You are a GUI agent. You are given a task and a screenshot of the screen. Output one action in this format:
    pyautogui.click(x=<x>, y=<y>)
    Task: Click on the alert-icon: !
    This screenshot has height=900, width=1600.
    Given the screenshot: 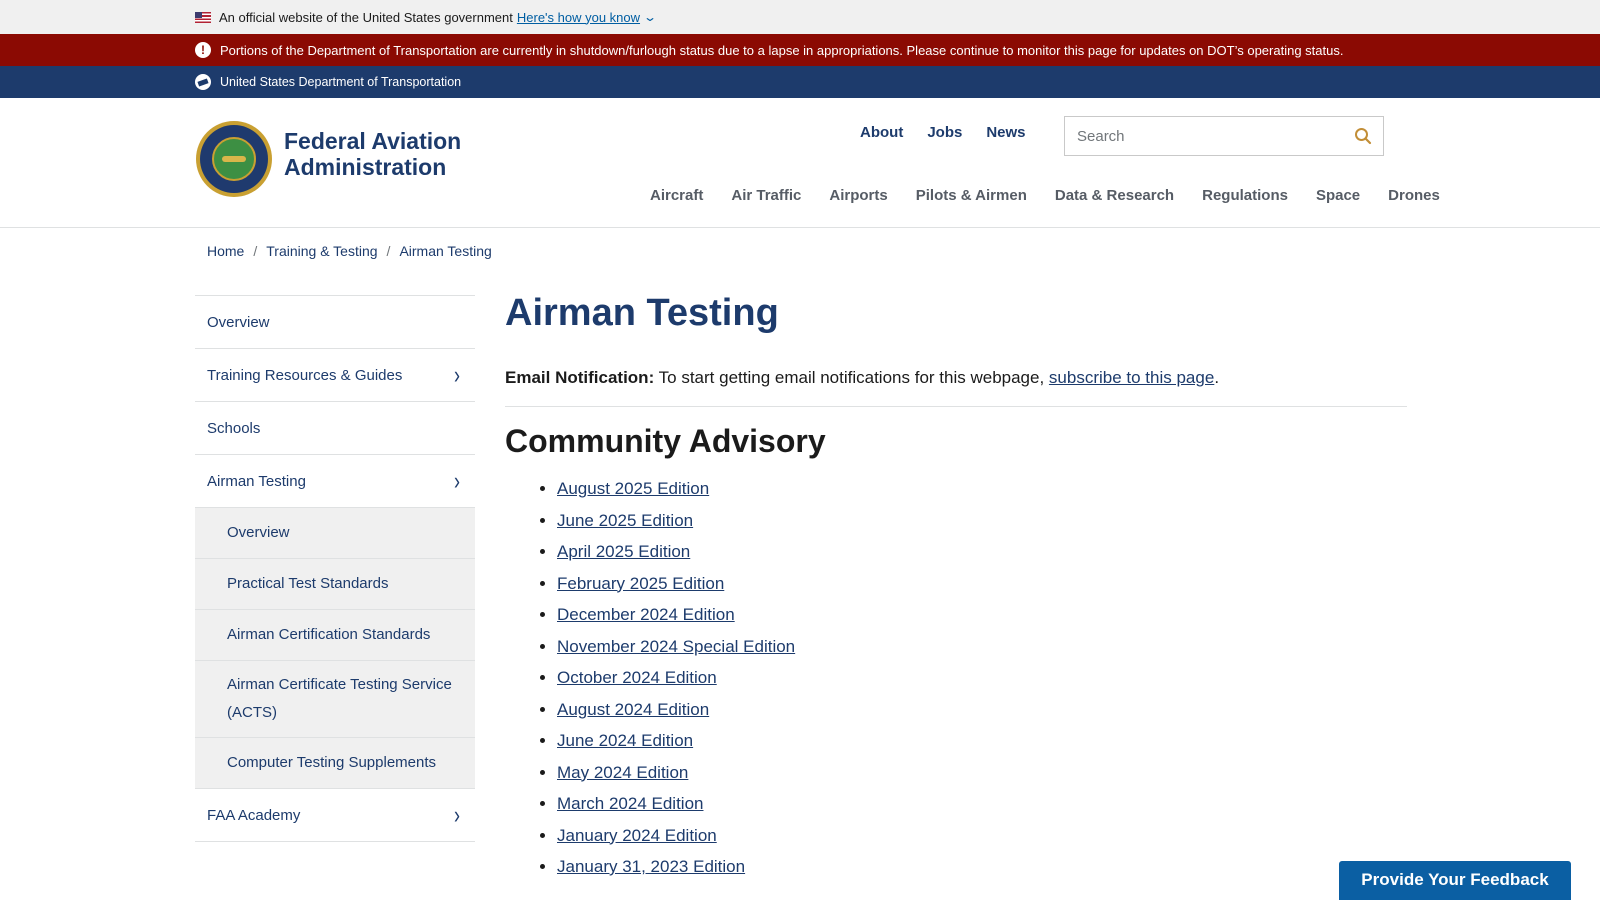 What is the action you would take?
    pyautogui.click(x=203, y=50)
    